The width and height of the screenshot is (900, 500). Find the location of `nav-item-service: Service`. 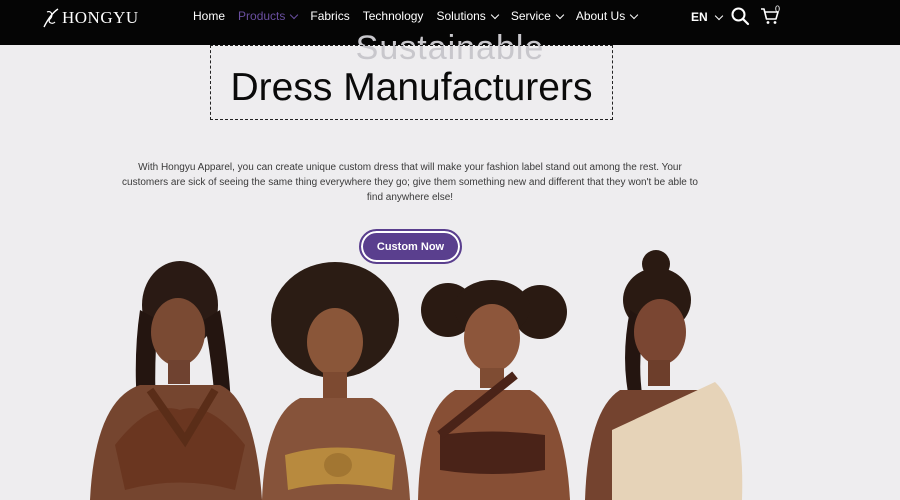

nav-item-service: Service is located at coordinates (537, 16).